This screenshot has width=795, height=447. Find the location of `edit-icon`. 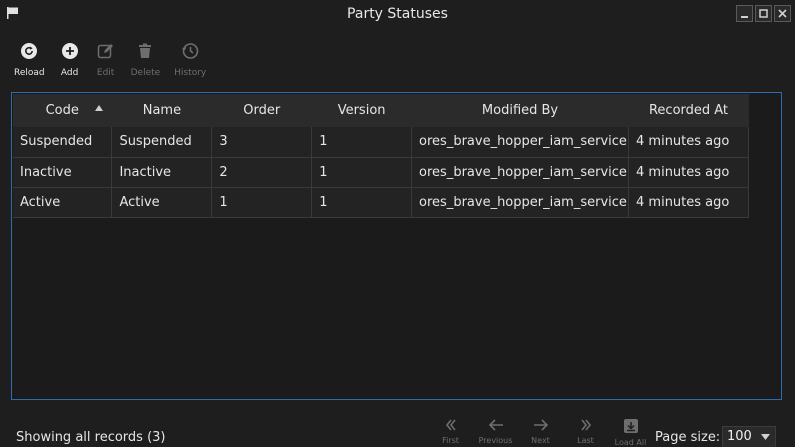

edit-icon is located at coordinates (105, 51).